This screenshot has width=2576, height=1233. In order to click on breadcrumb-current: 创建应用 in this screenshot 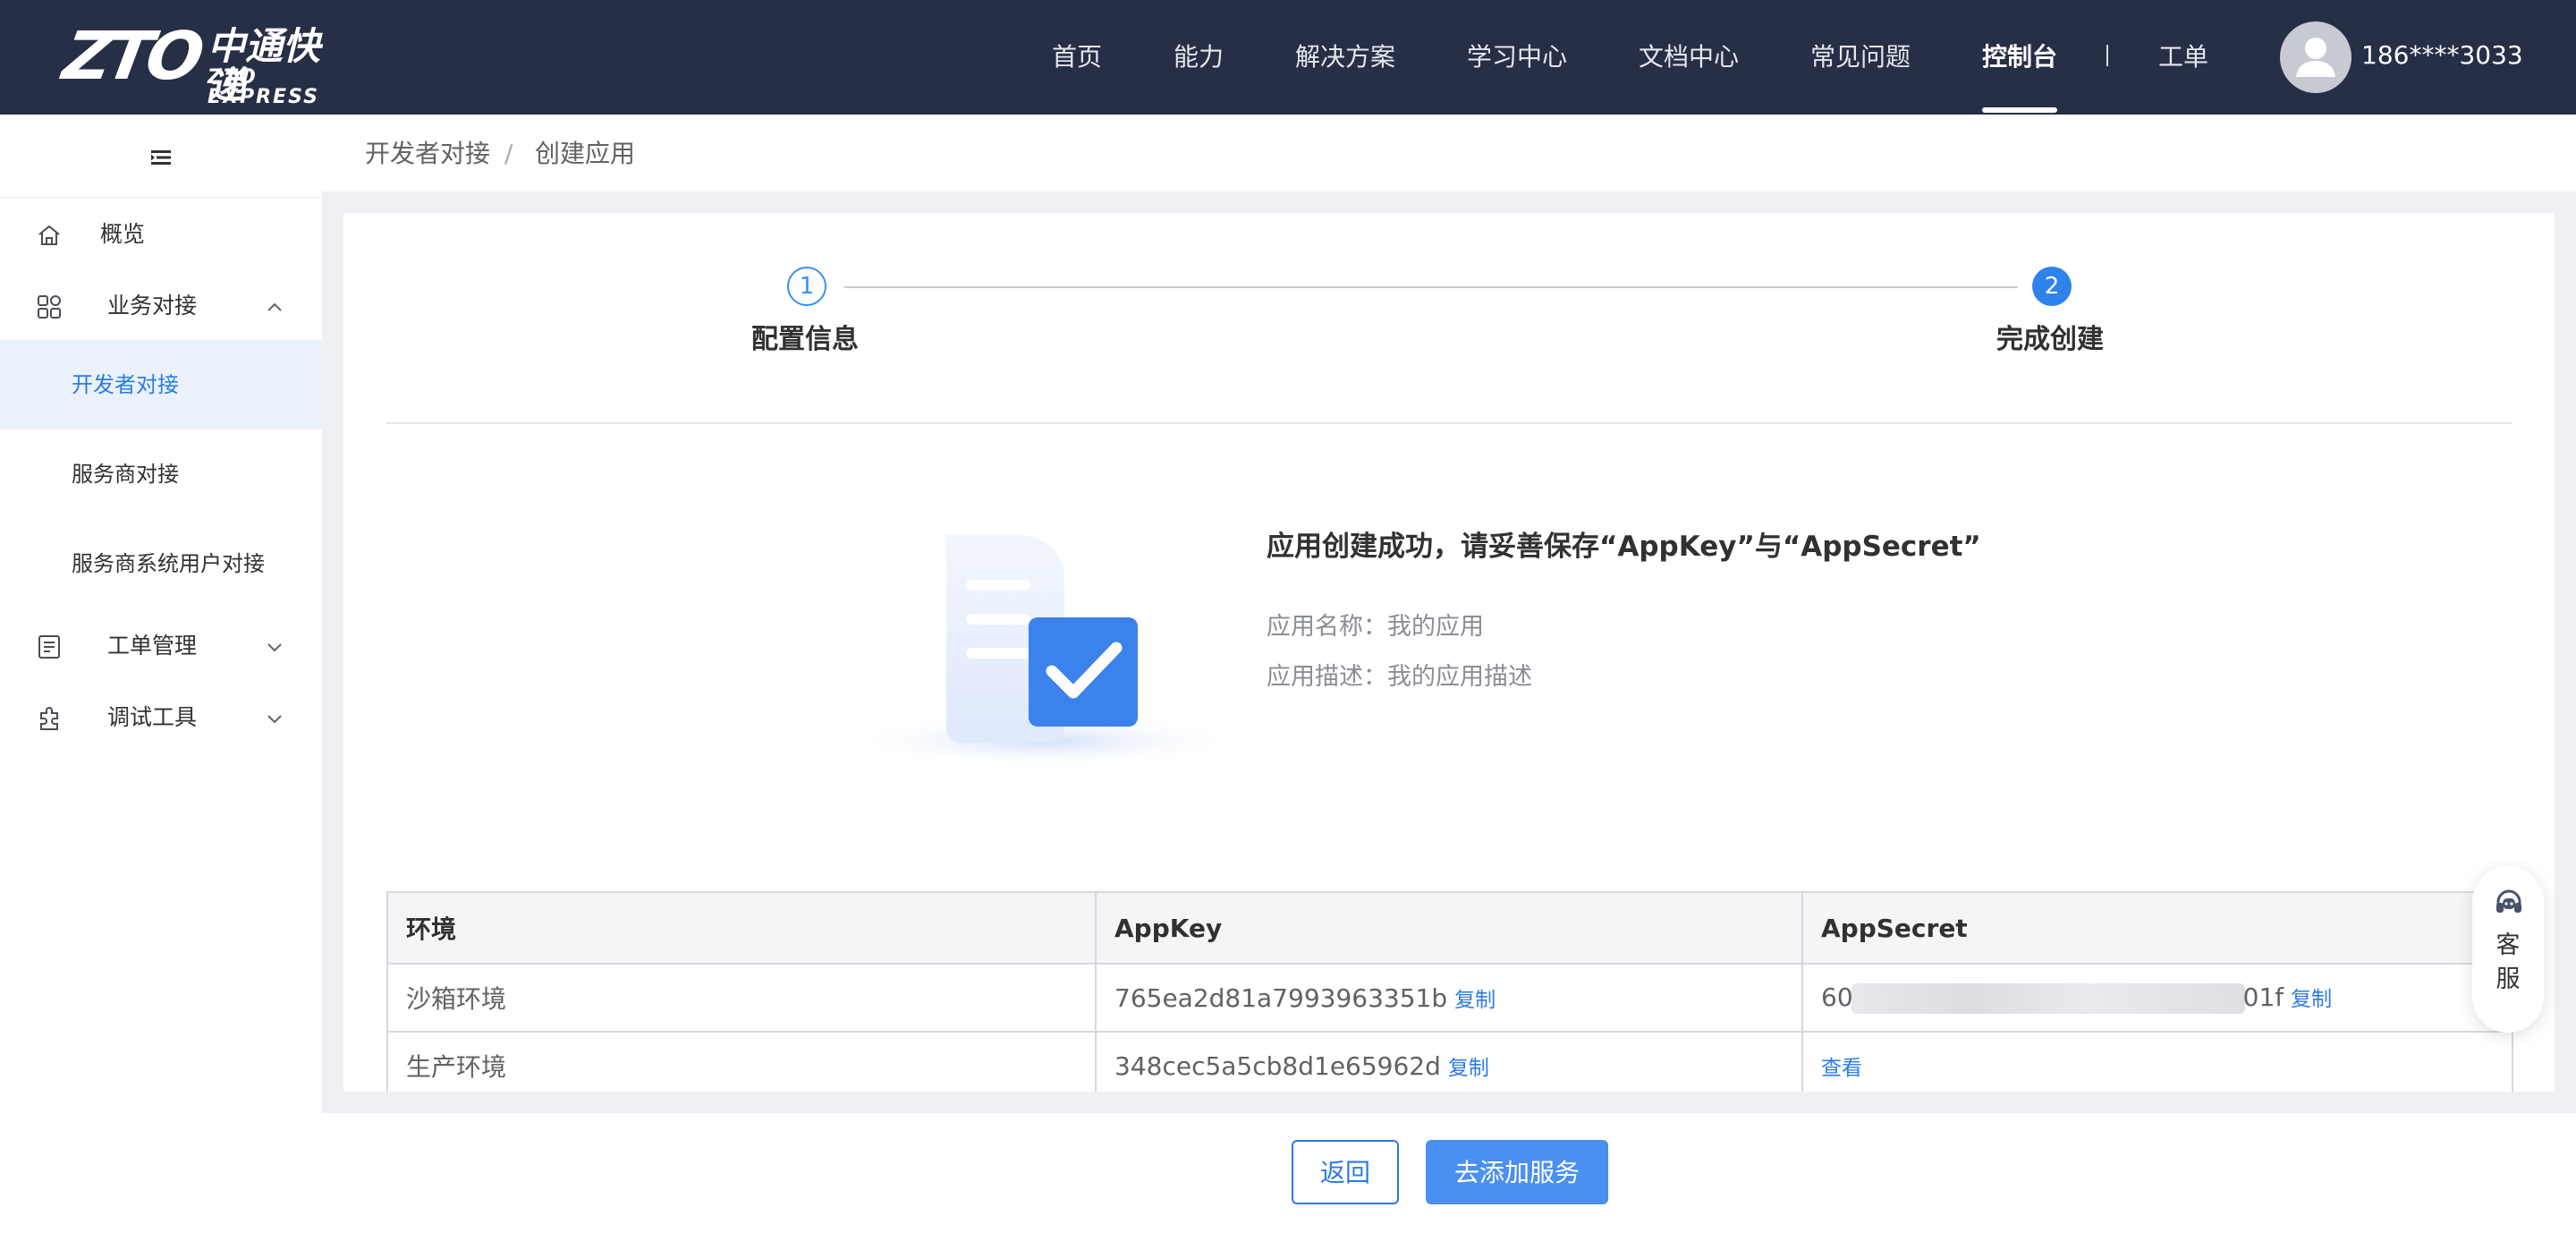, I will do `click(585, 153)`.